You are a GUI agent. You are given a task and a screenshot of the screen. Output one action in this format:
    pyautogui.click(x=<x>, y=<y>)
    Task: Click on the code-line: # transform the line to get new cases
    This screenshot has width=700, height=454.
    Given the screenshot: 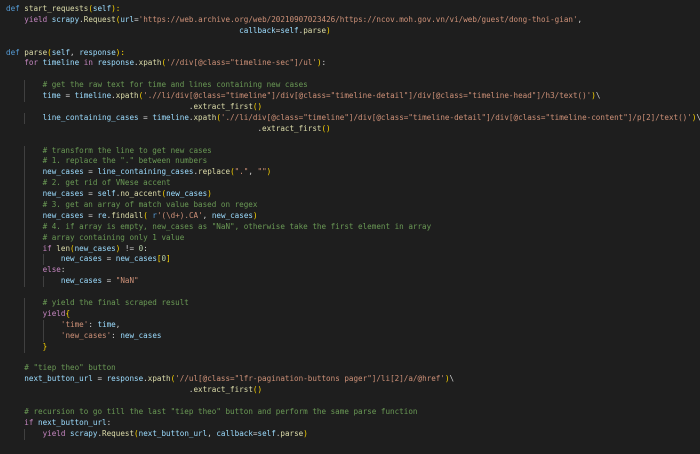 What is the action you would take?
    pyautogui.click(x=350, y=151)
    